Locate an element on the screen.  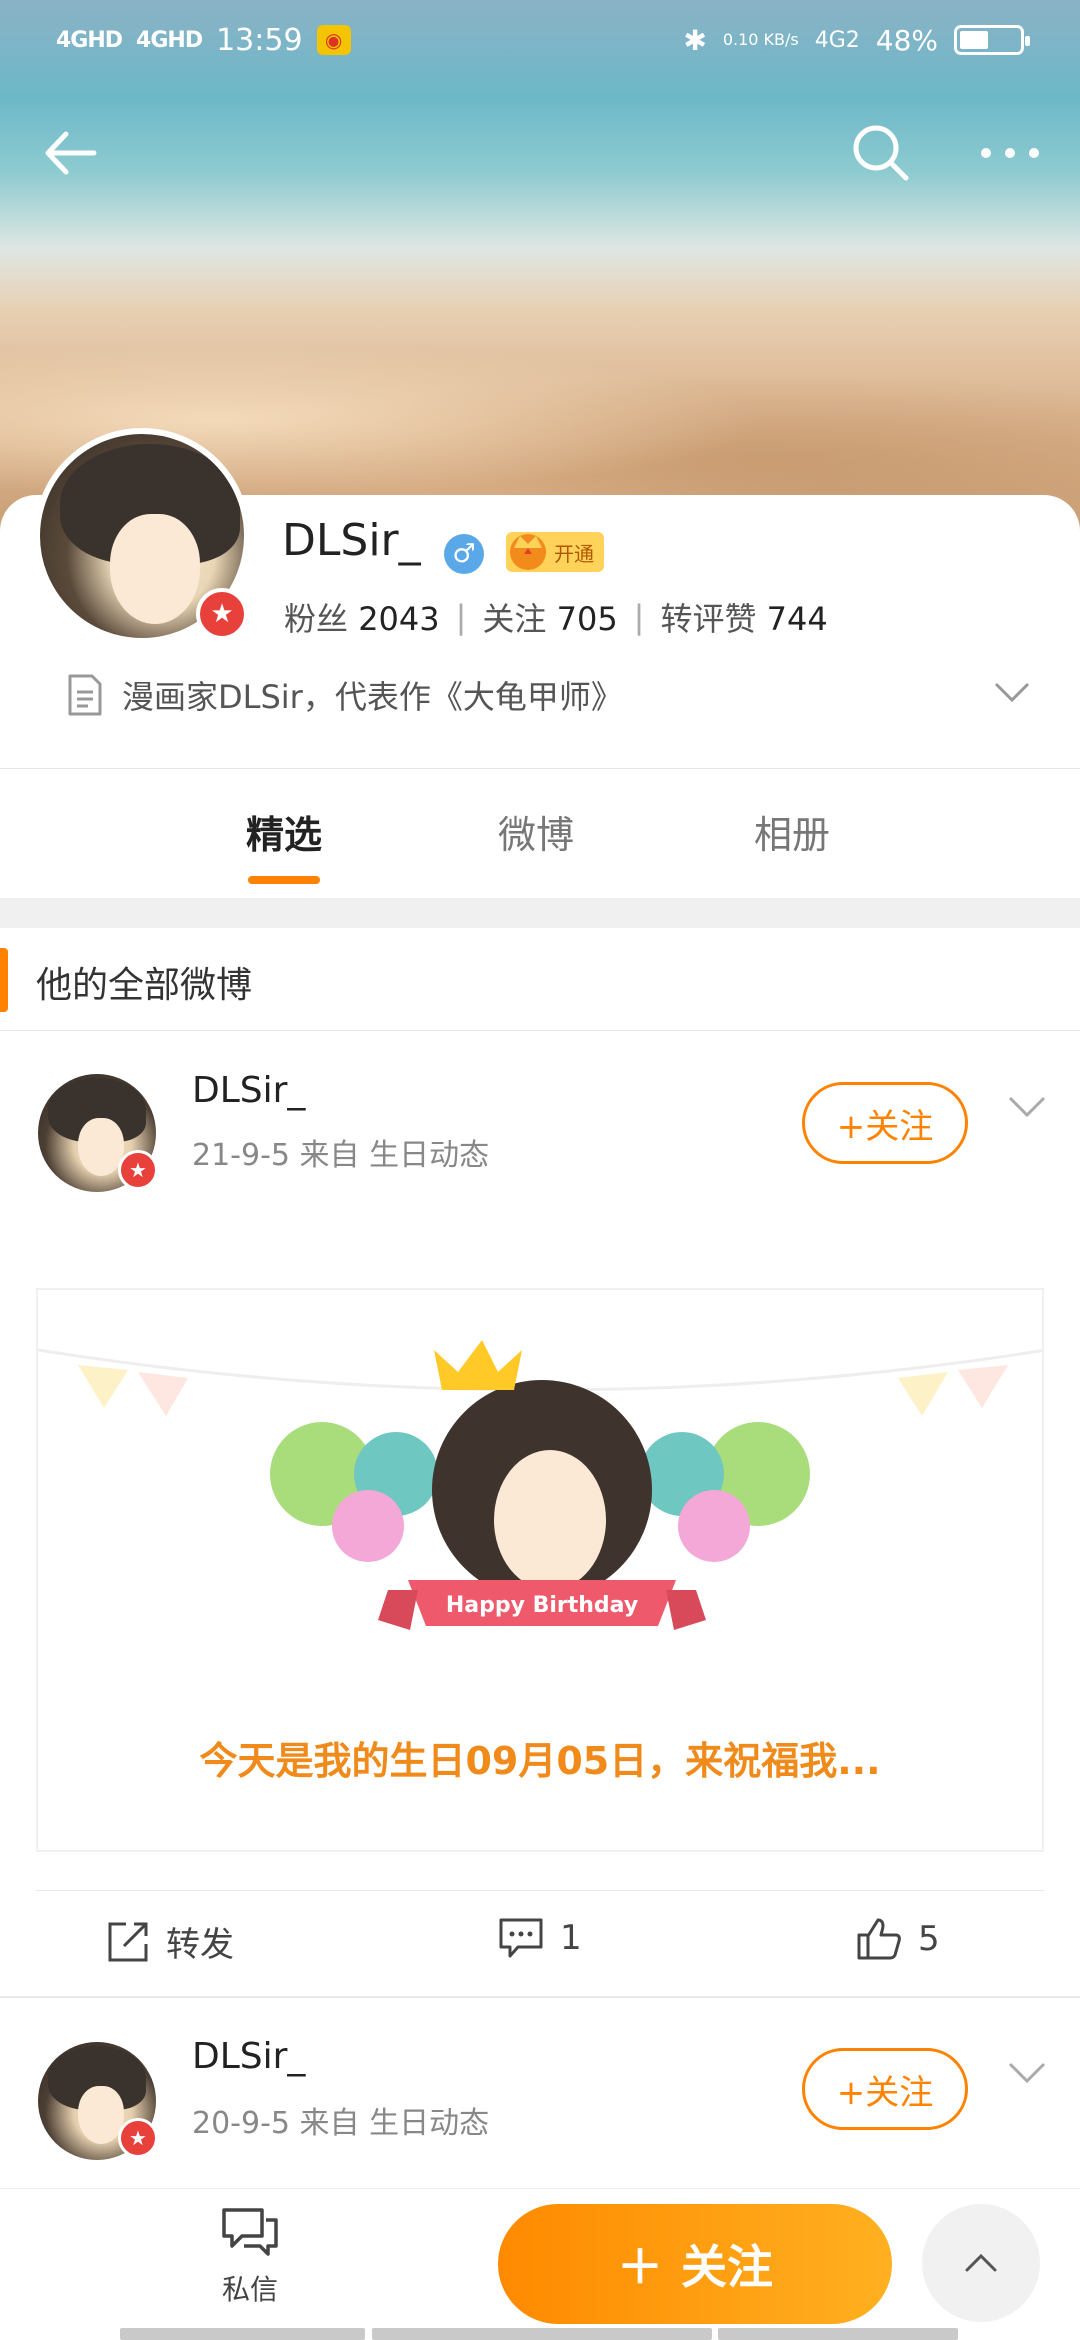
likes-stat: 转评赞 744 is located at coordinates (743, 617).